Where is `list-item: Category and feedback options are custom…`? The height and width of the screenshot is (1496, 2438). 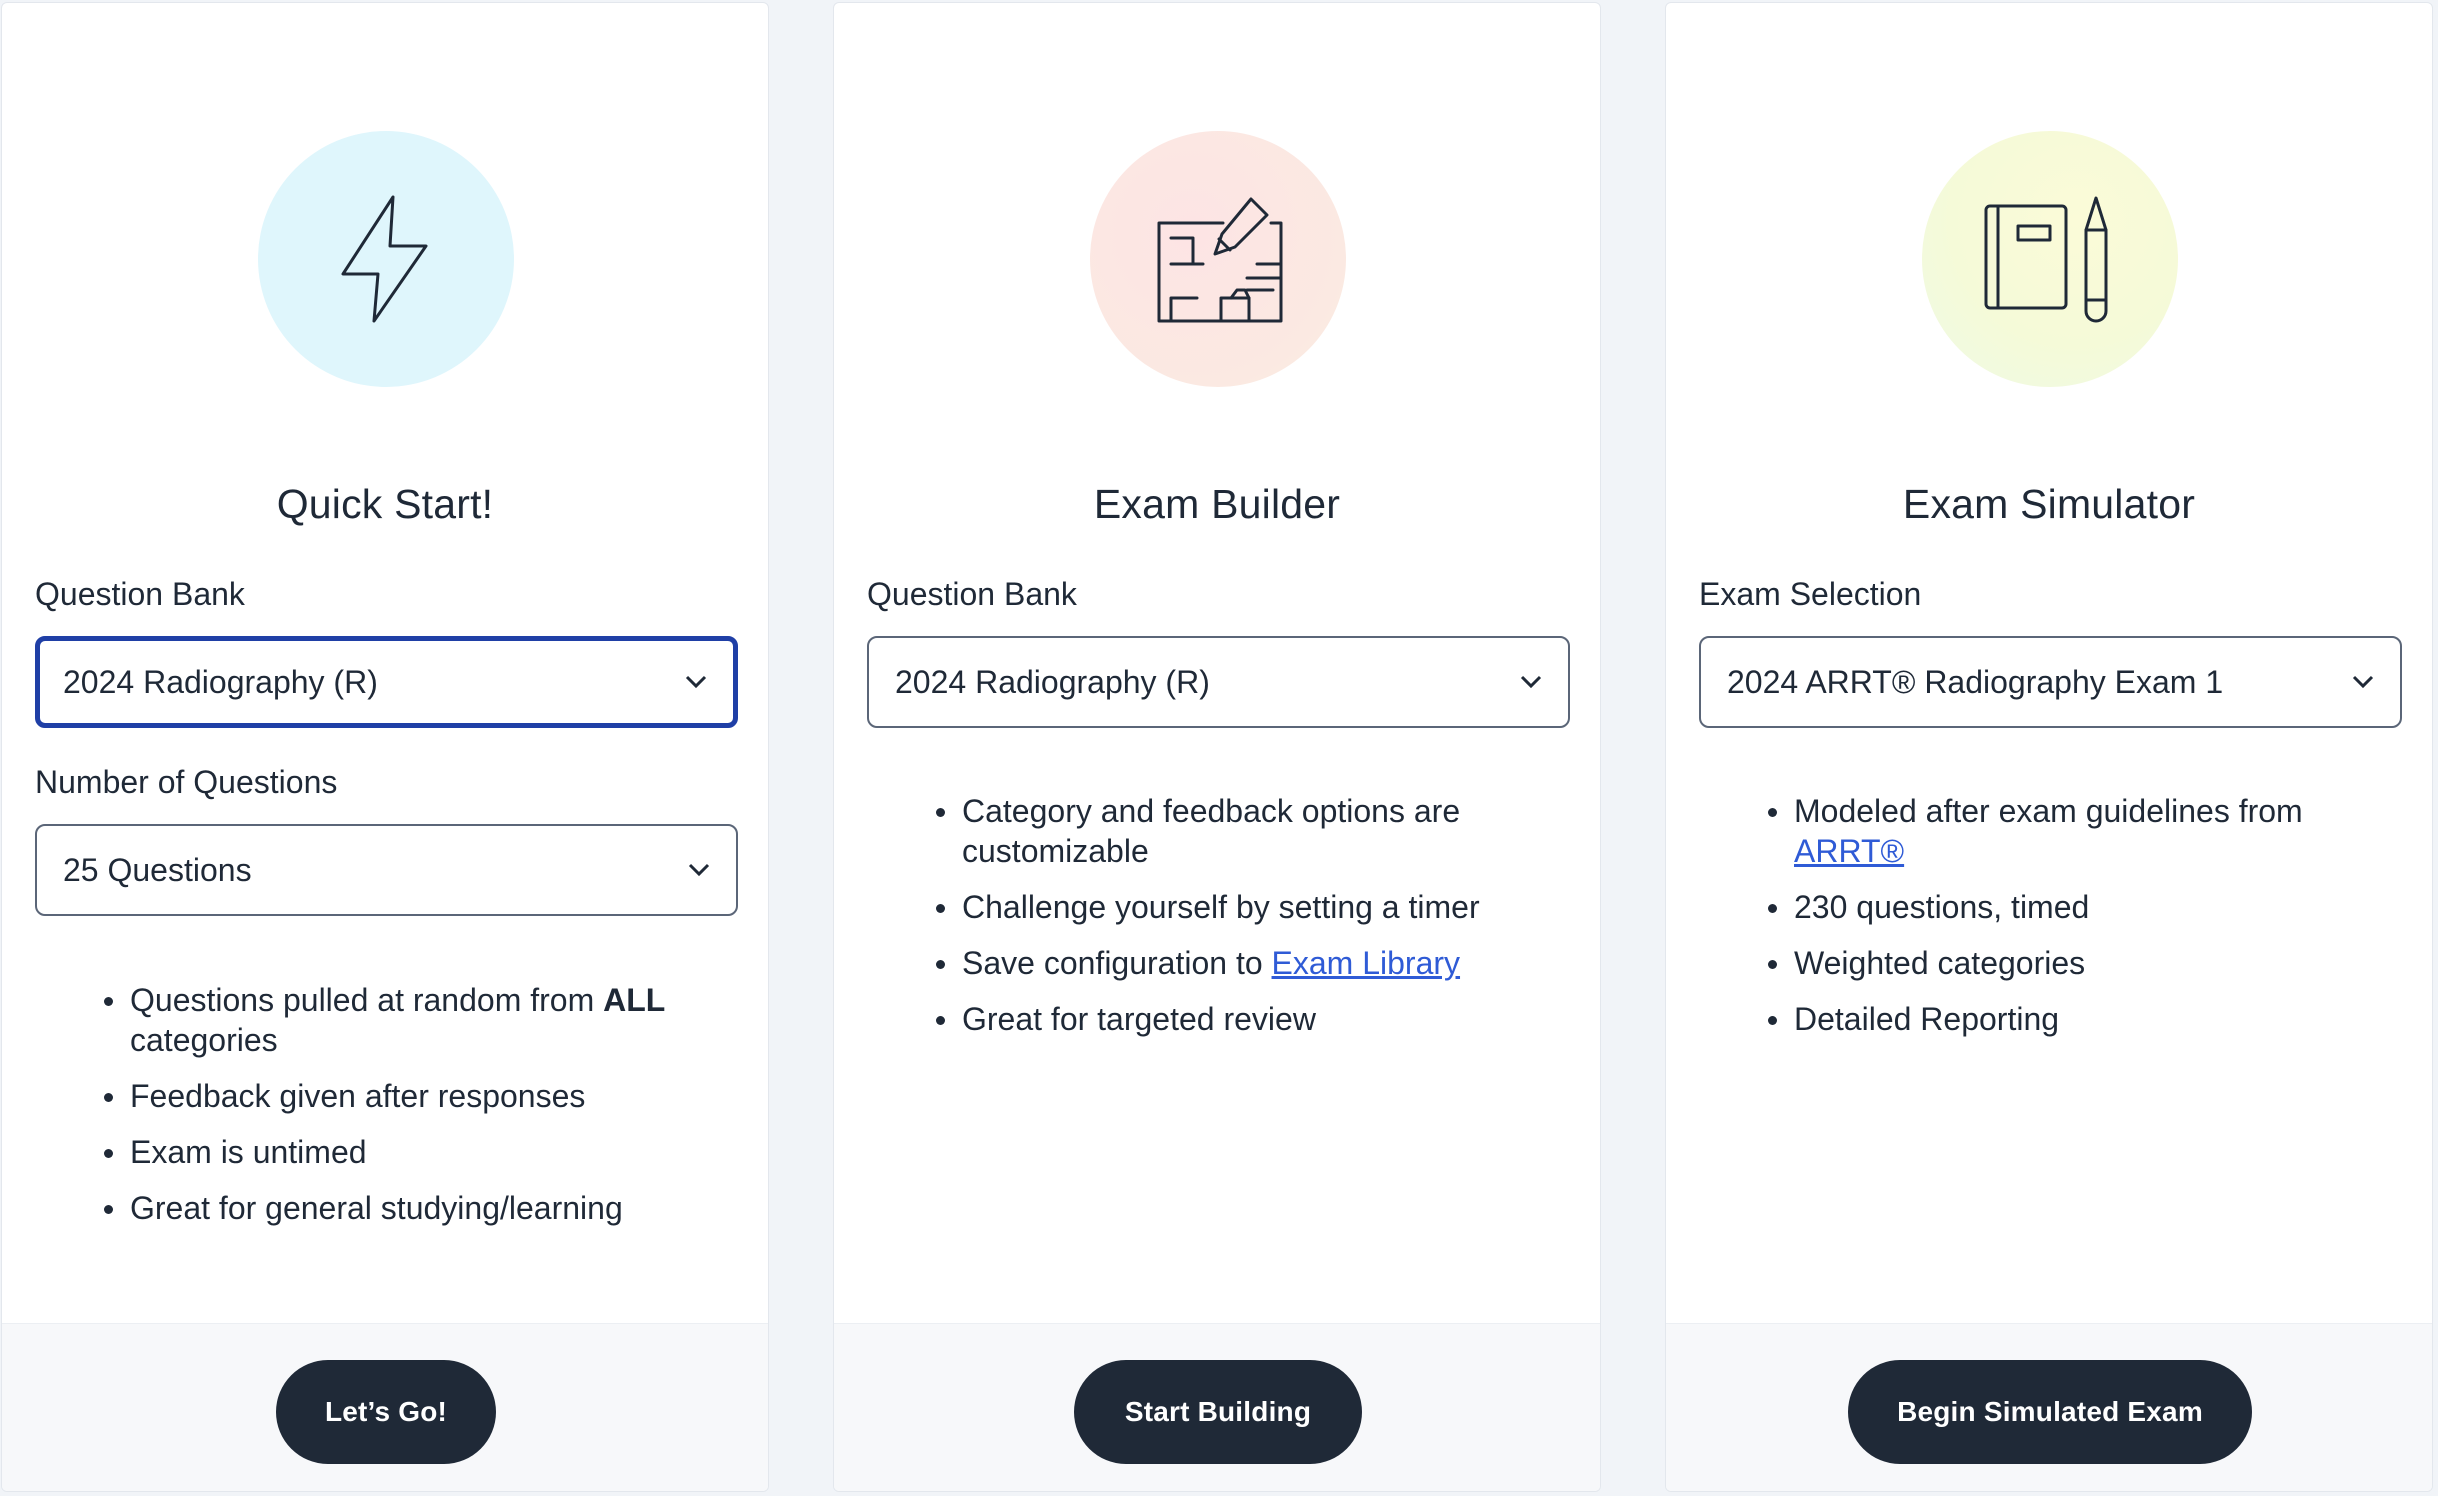
list-item: Category and feedback options are custom… is located at coordinates (1249, 831).